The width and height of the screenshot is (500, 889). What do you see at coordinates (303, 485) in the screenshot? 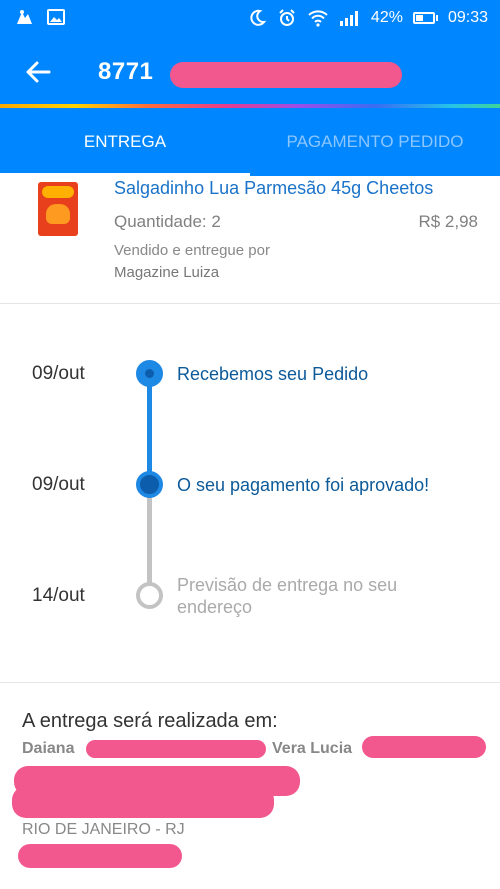
I see `timeline-step-text: O seu pagamento foi aprovado!` at bounding box center [303, 485].